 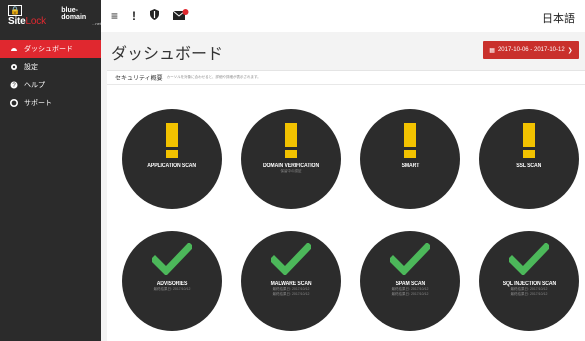 I want to click on scan-title: APPLICATION SCAN, so click(x=172, y=166).